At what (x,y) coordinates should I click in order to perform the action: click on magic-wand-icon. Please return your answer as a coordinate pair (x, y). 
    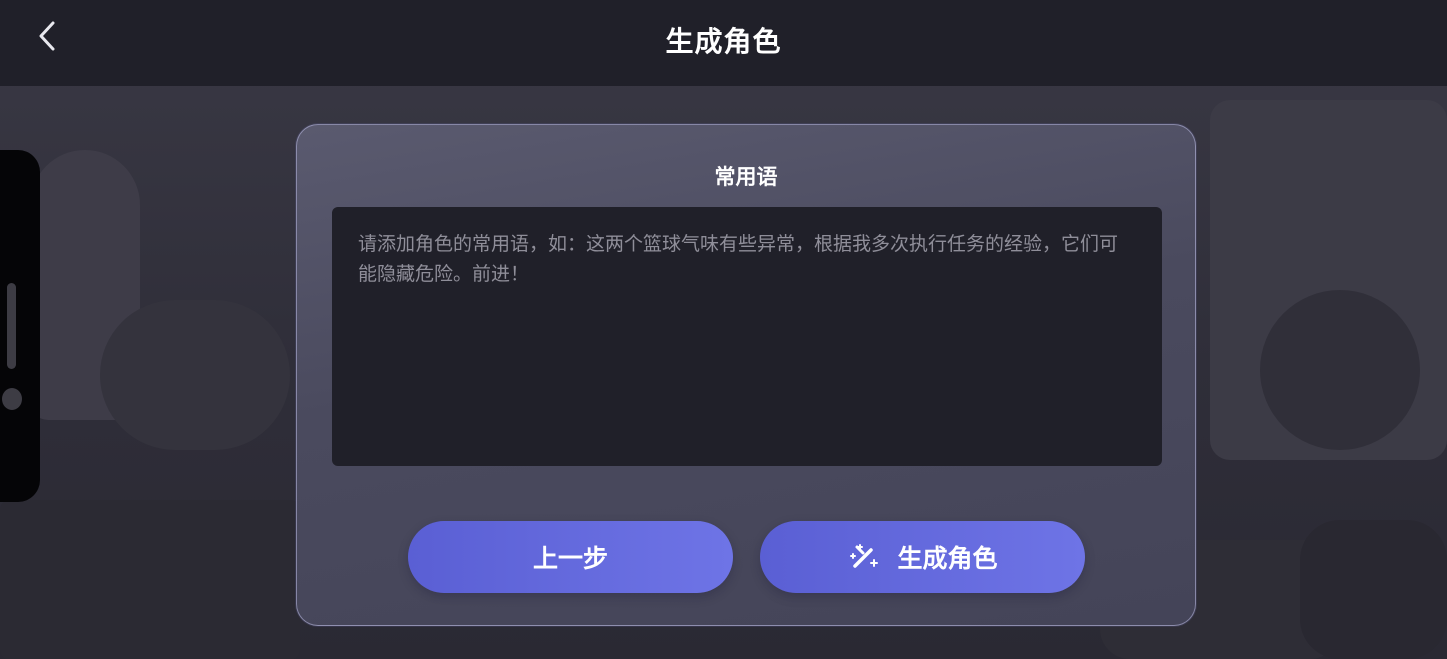
    Looking at the image, I should click on (864, 557).